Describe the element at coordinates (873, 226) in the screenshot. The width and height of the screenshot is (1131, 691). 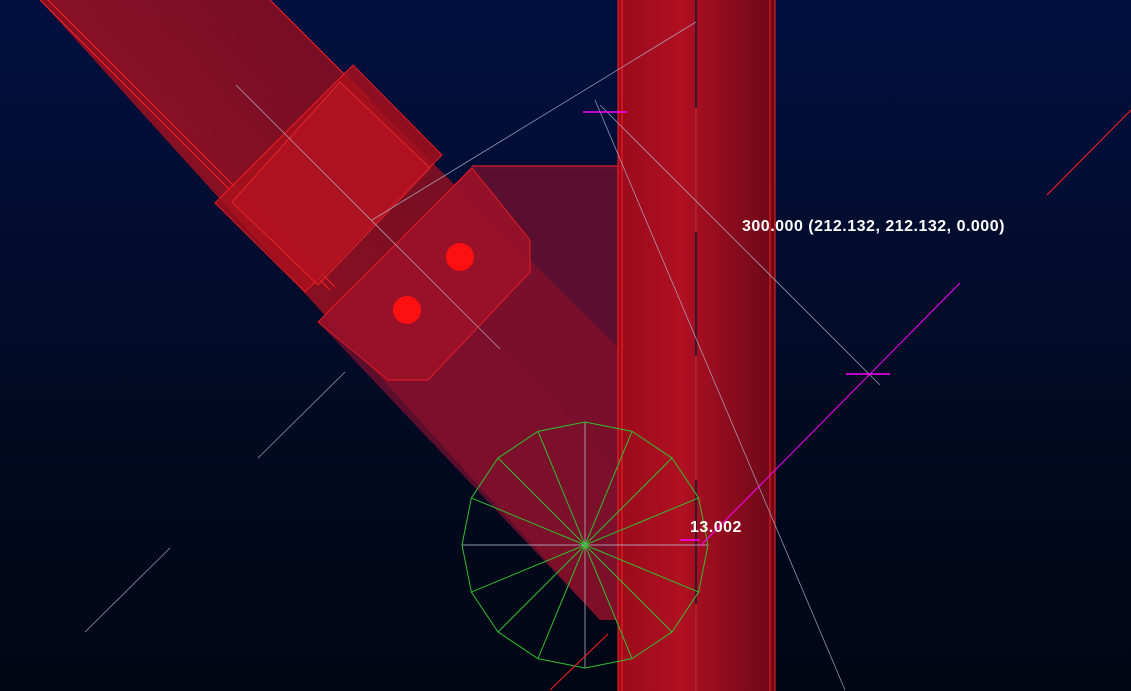
I see `dimension-label: 300.000 (212.132, 212.132, 0.000)` at that location.